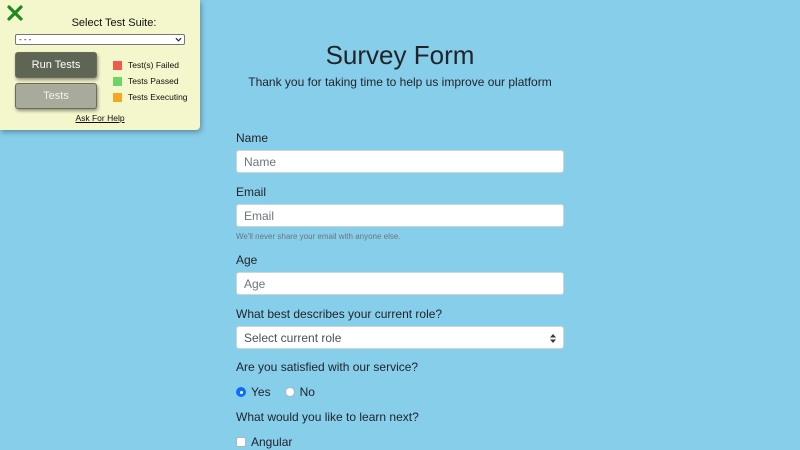 The image size is (800, 450). What do you see at coordinates (15, 13) in the screenshot?
I see `close-icon` at bounding box center [15, 13].